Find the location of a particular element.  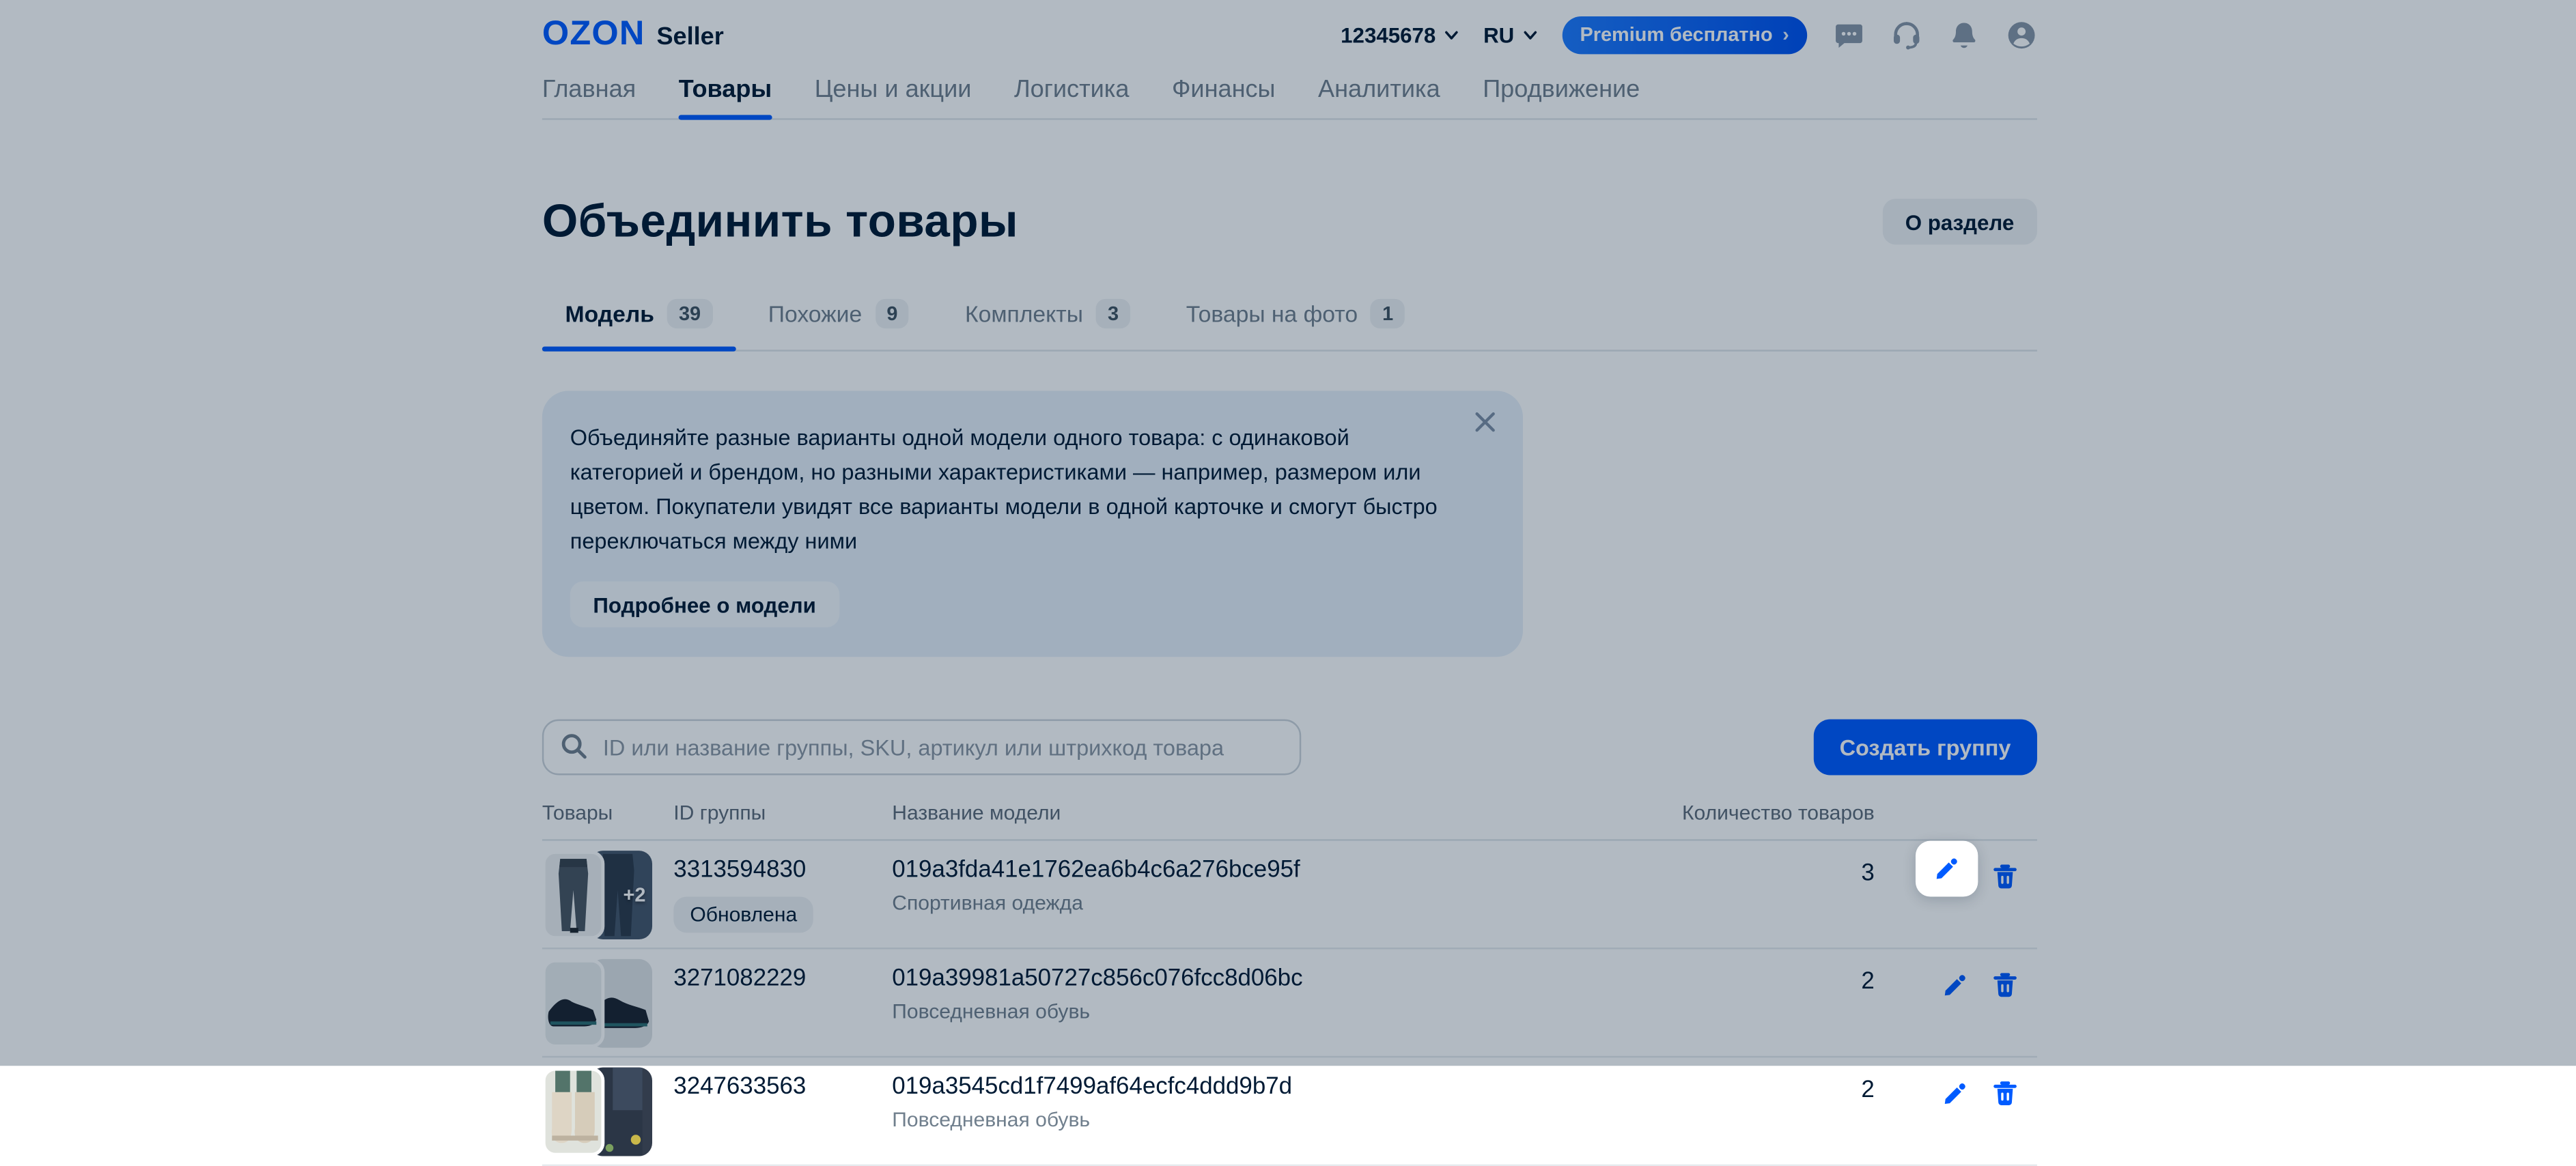

model-details-button: Подробнее о модели is located at coordinates (704, 604).